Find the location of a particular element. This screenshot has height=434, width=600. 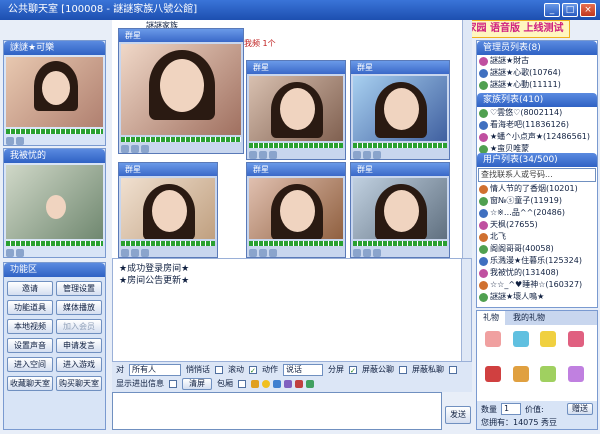

chat-scrollbar is located at coordinates (466, 310).